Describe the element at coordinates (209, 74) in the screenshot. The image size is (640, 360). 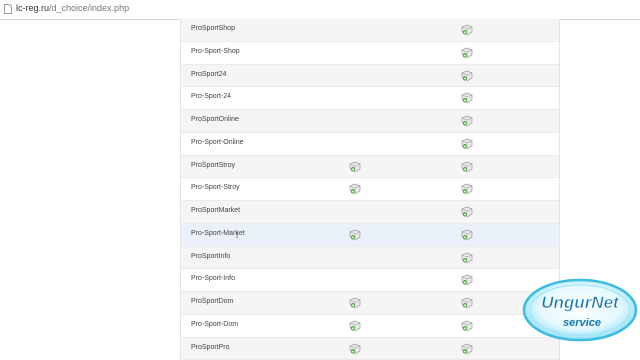
I see `domain-name: ProSport24` at that location.